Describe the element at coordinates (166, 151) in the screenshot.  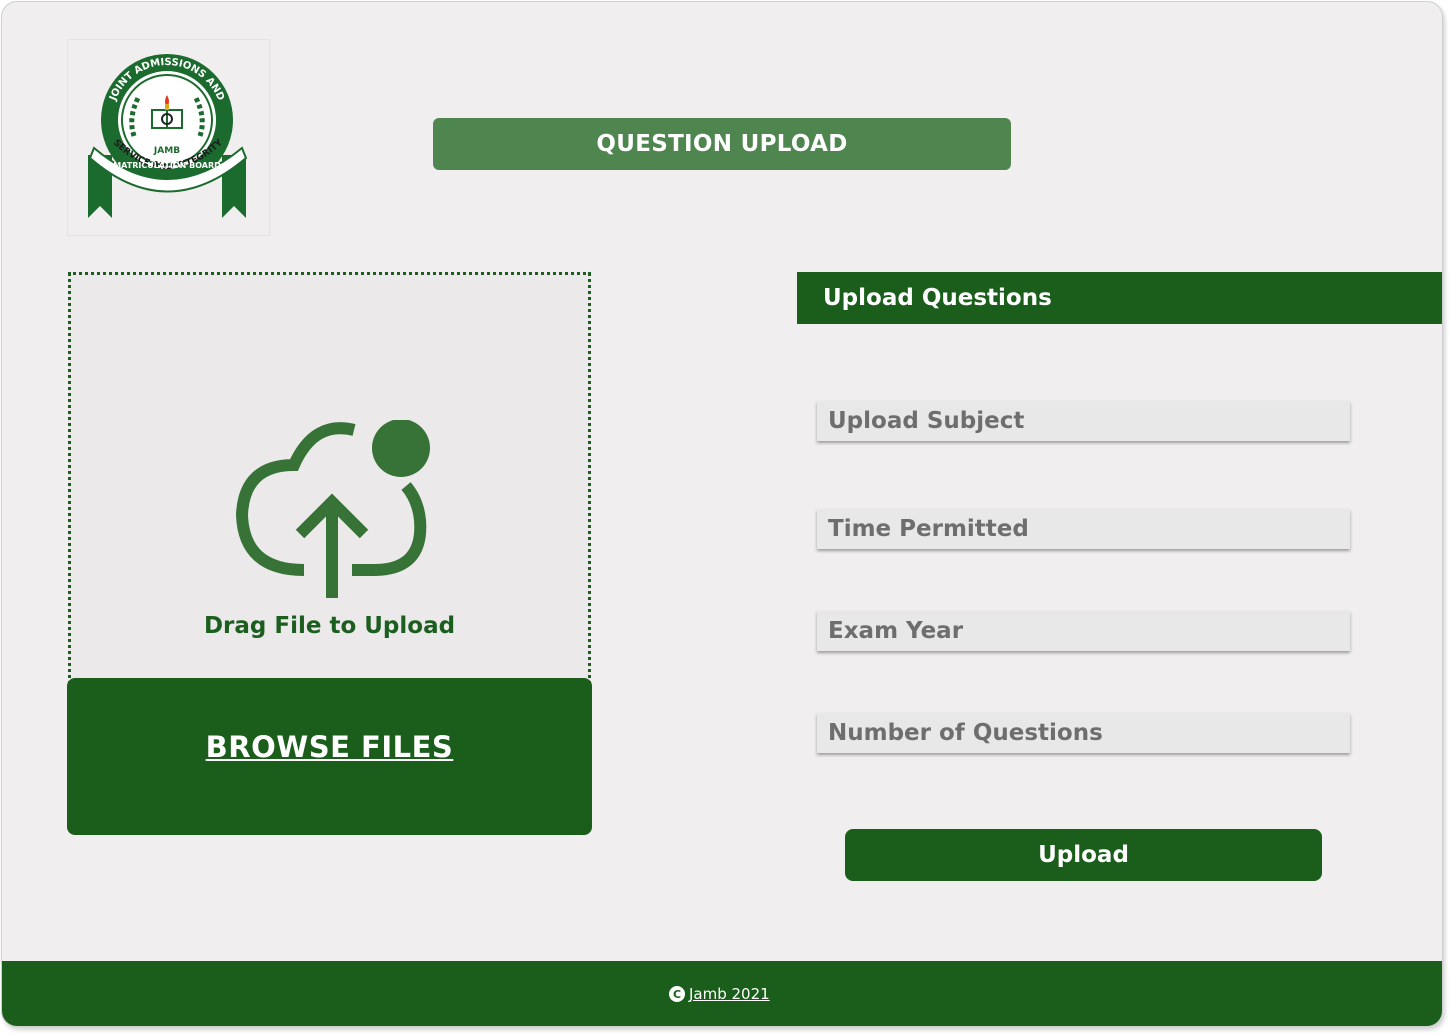
I see `logo-text-short: JAMB` at that location.